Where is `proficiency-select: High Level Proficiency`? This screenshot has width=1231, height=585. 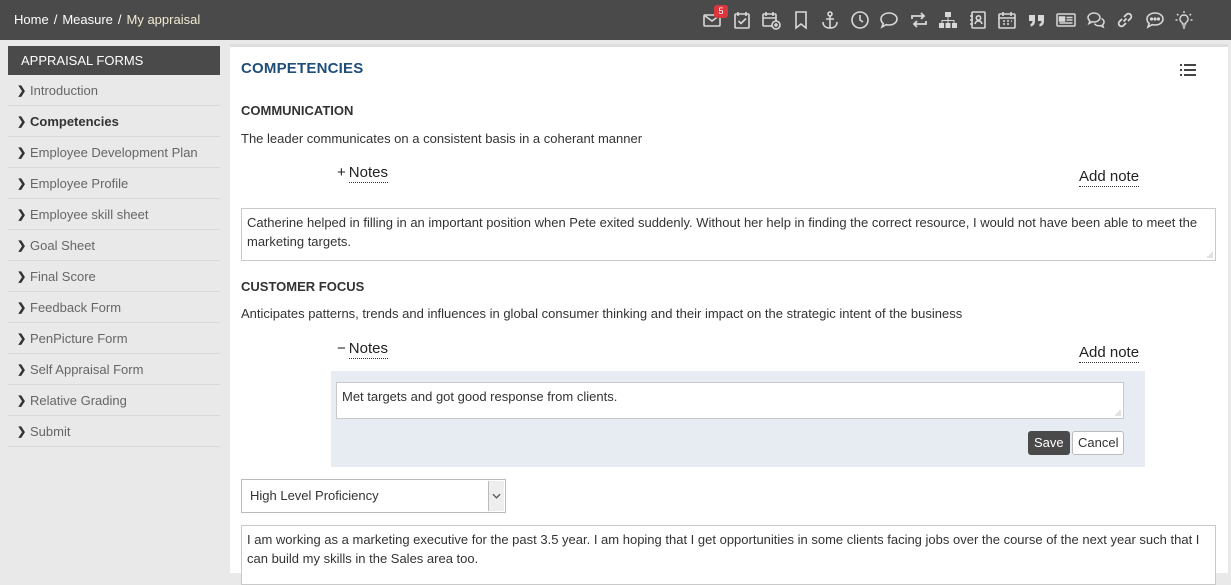 proficiency-select: High Level Proficiency is located at coordinates (373, 496).